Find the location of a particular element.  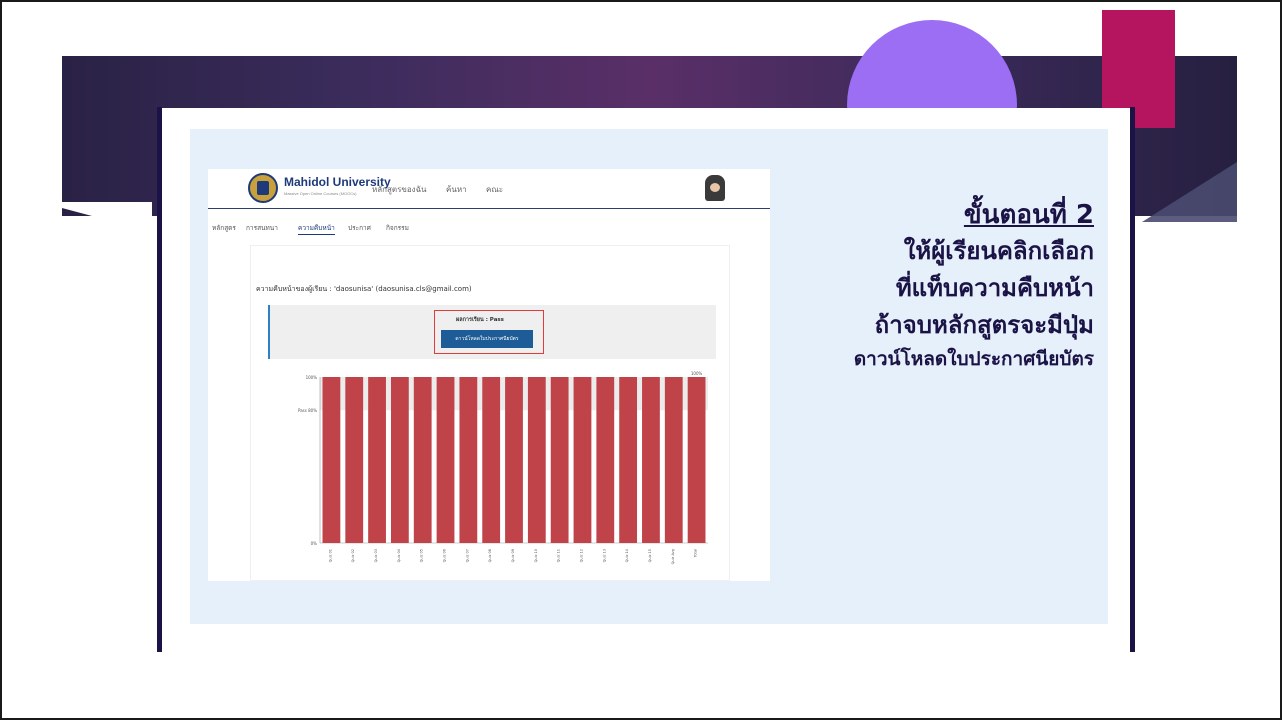

x-tick-label: Quiz 07 is located at coordinates (467, 555).